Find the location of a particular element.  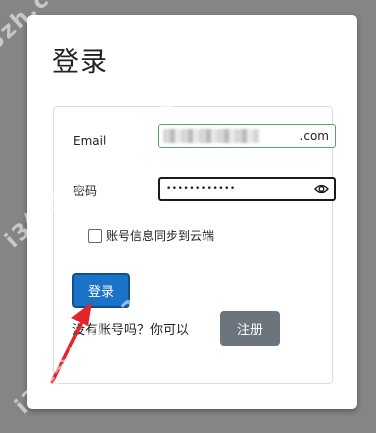

password-masked-text: •••••••••••• is located at coordinates (201, 189).